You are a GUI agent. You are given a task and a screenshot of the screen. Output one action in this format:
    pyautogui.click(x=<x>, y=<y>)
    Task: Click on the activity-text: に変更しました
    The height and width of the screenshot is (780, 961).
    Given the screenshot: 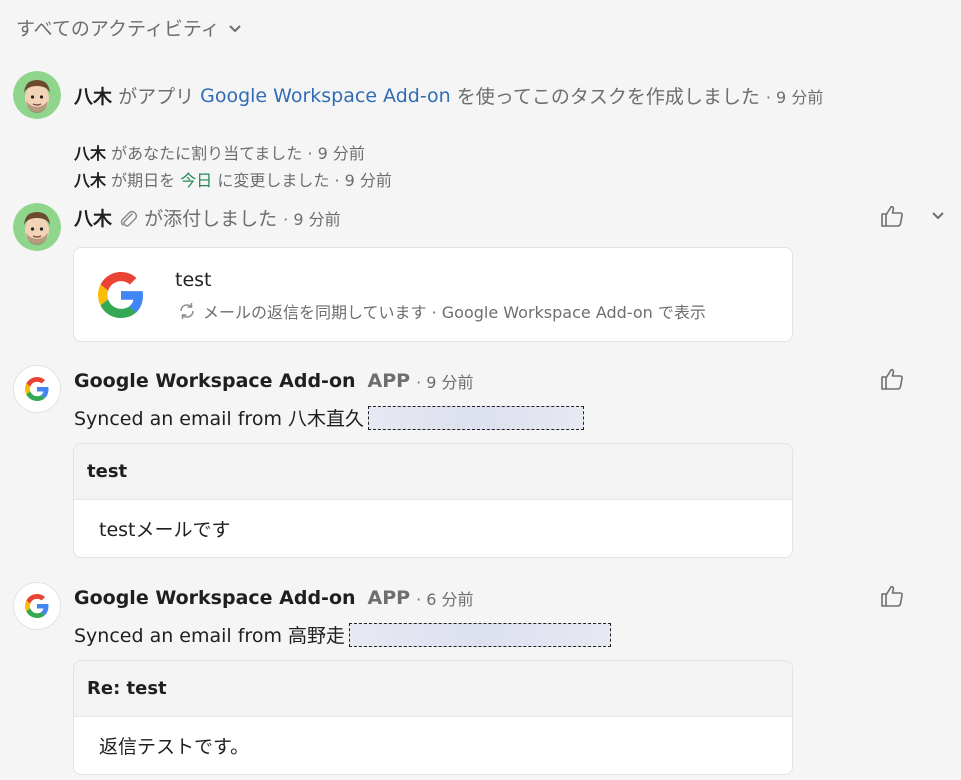 What is the action you would take?
    pyautogui.click(x=273, y=180)
    